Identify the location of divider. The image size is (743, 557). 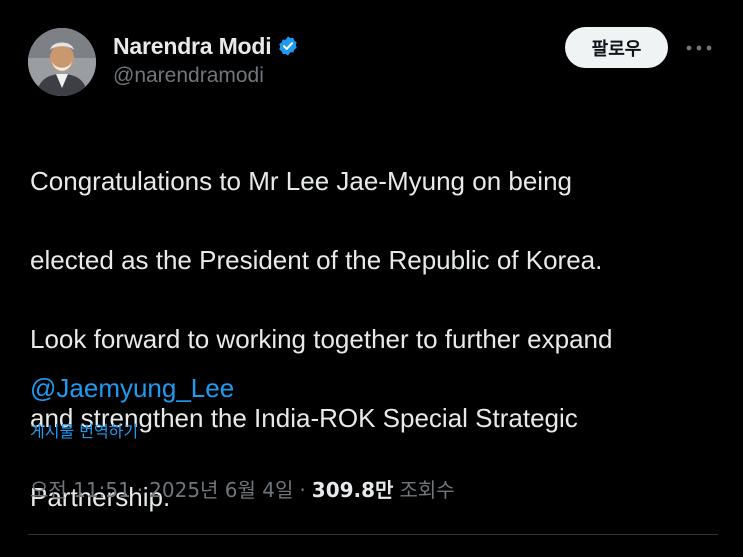
(373, 534).